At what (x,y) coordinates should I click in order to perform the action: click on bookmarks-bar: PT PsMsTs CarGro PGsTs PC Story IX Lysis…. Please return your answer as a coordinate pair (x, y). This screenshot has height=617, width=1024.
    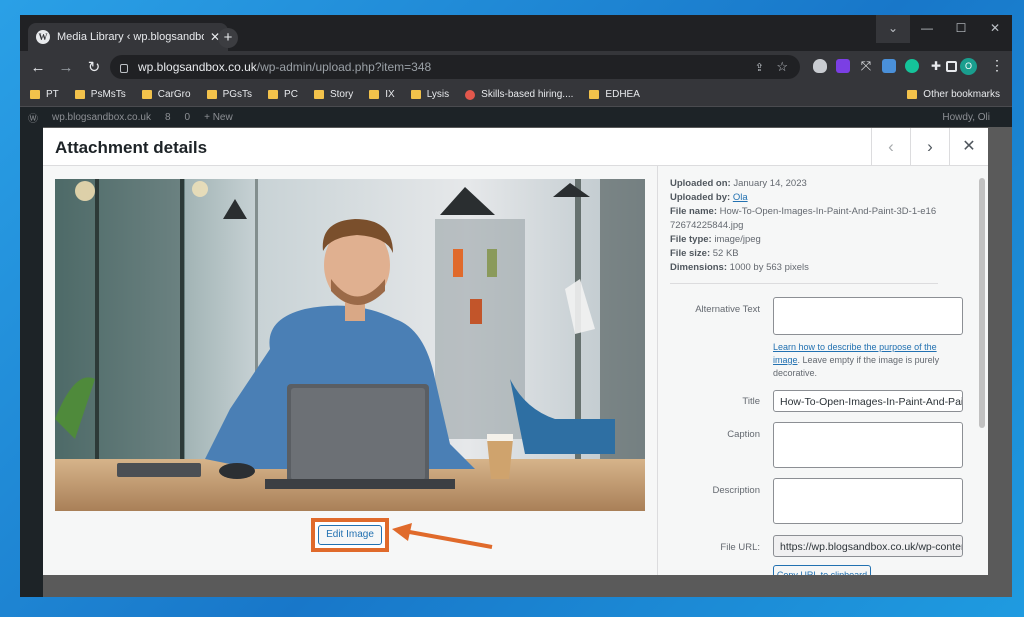
    Looking at the image, I should click on (516, 95).